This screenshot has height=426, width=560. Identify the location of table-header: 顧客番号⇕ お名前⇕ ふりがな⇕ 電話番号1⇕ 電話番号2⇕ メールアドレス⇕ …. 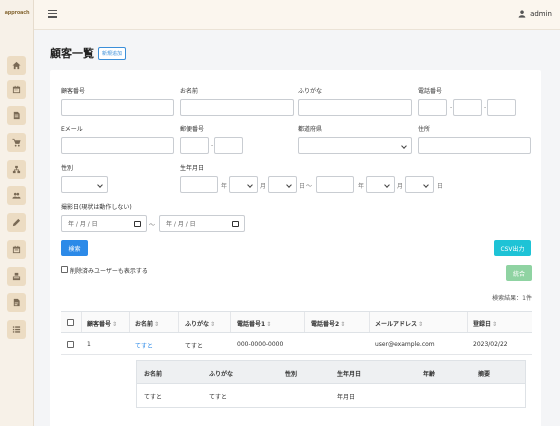
(296, 322).